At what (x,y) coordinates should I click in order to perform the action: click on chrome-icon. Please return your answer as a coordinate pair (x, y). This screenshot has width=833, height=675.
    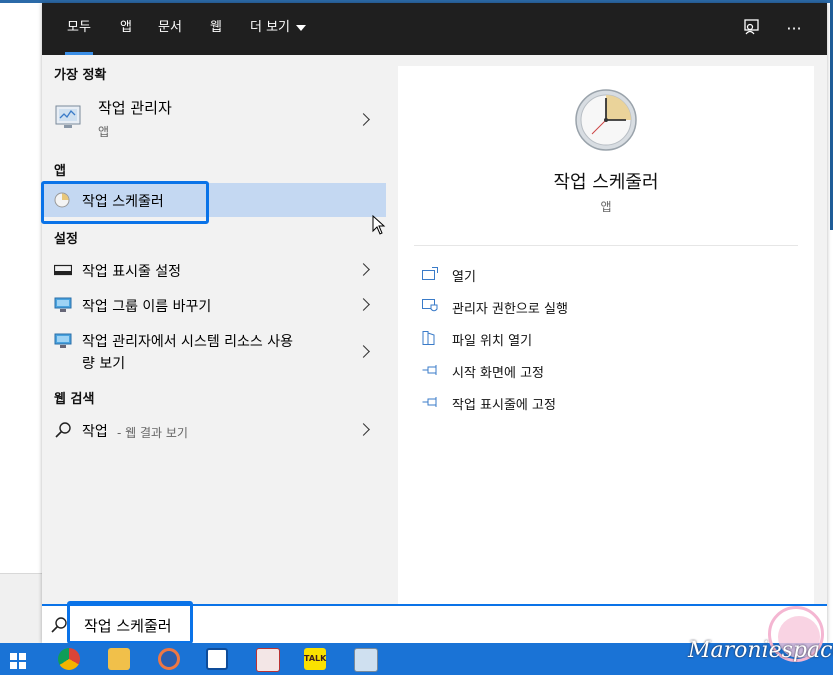
    Looking at the image, I should click on (69, 659).